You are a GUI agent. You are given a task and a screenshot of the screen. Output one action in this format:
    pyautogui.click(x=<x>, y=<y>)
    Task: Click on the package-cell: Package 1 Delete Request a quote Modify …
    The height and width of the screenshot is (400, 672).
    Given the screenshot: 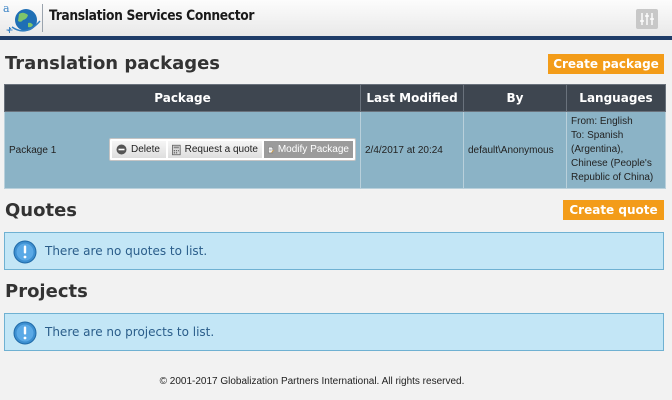 What is the action you would take?
    pyautogui.click(x=182, y=150)
    